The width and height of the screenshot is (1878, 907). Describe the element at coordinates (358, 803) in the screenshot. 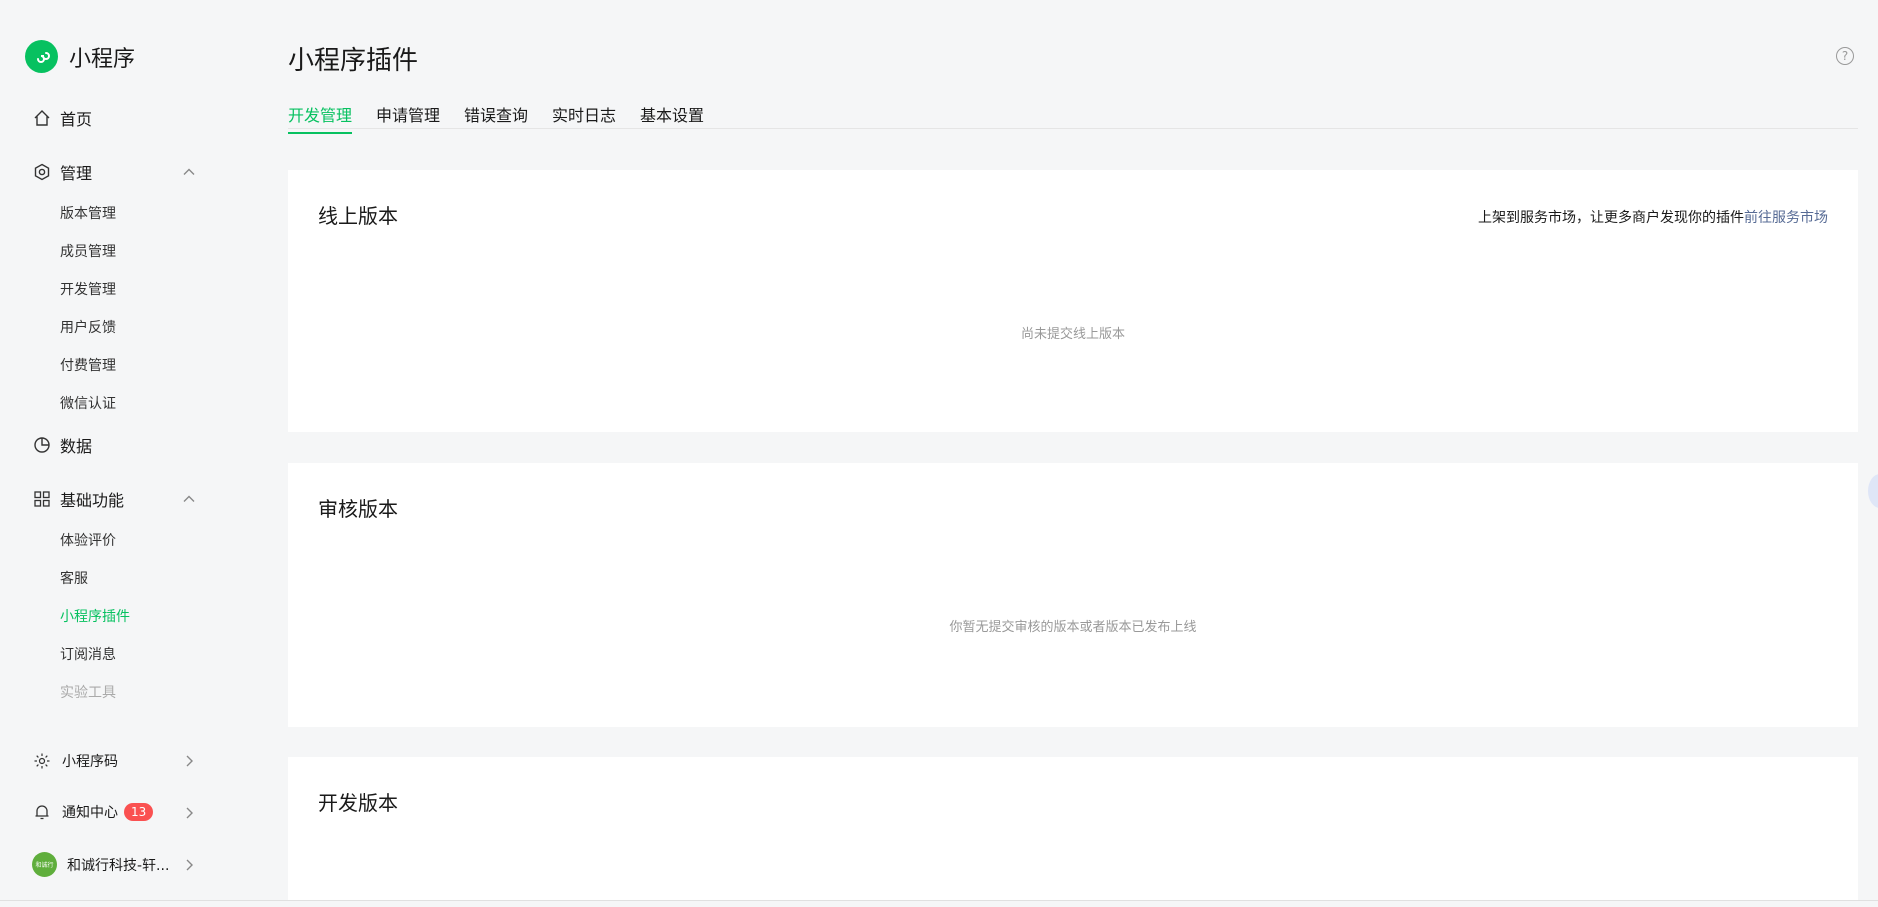

I see `card-title: 开发版本` at that location.